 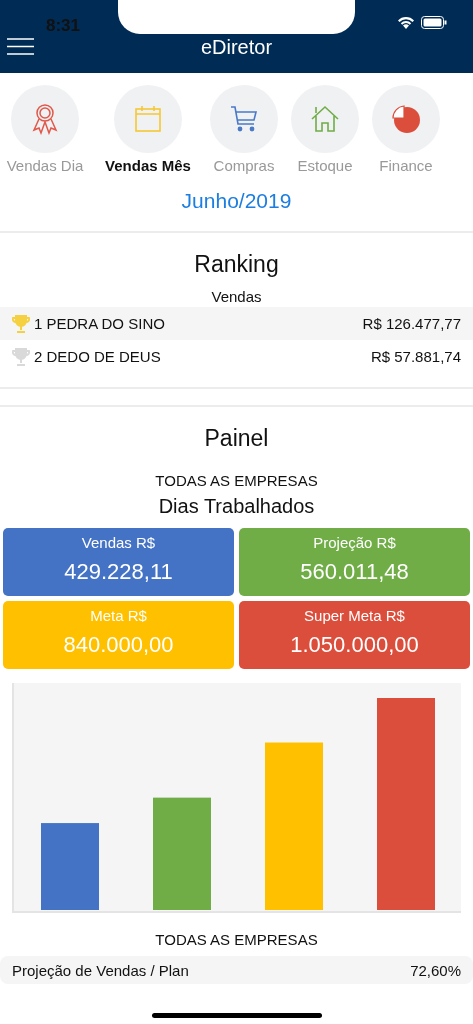 What do you see at coordinates (325, 119) in the screenshot?
I see `house-icon` at bounding box center [325, 119].